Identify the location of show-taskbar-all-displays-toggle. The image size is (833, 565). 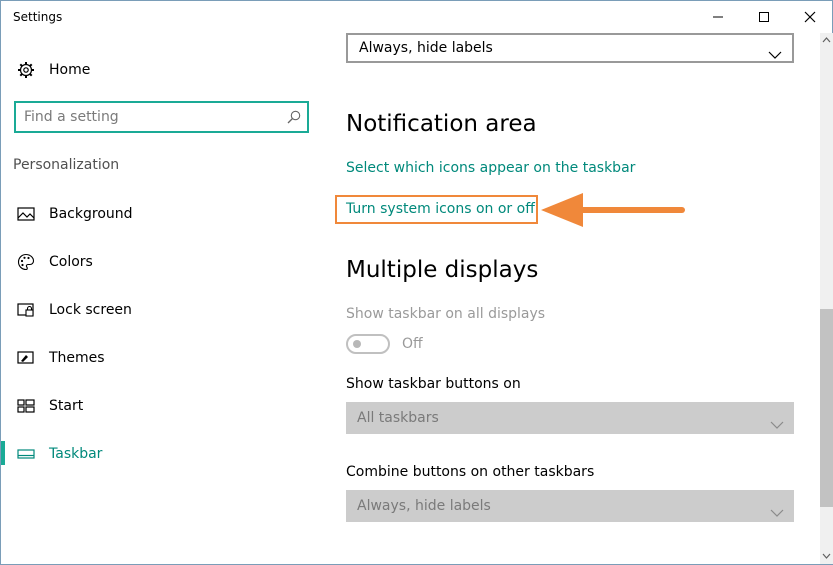
(368, 344).